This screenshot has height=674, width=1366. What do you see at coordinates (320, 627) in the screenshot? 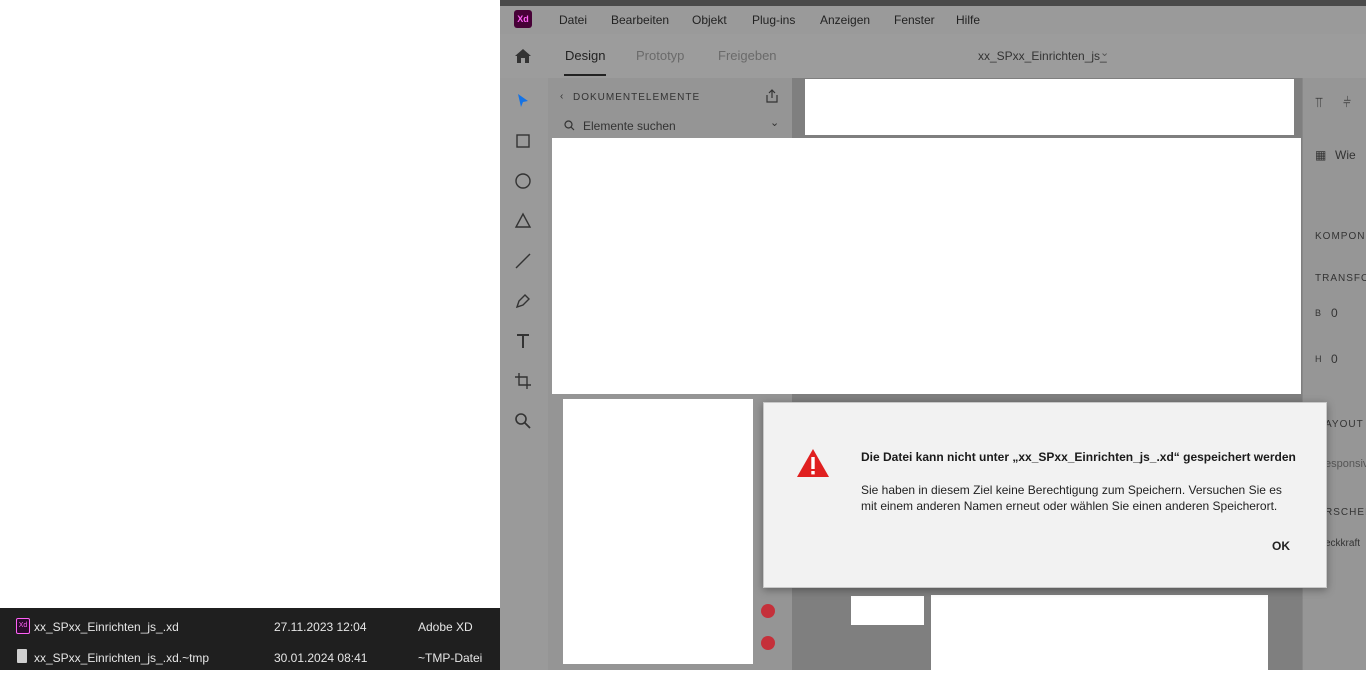
I see `file-date: 27.11.2023 12:04` at bounding box center [320, 627].